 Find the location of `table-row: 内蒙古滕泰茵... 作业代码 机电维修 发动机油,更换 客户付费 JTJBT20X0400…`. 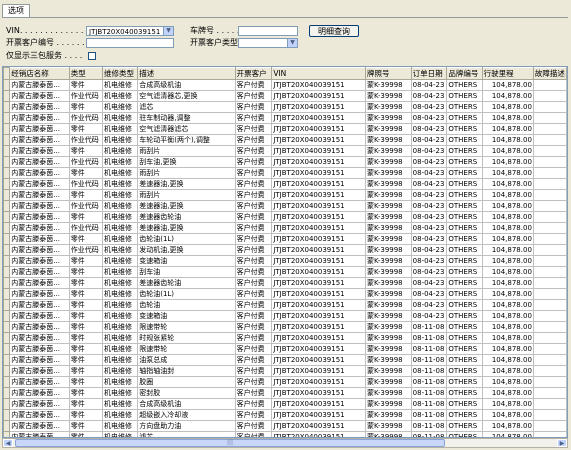

table-row: 内蒙古滕泰茵... 作业代码 机电维修 发动机油,更换 客户付费 JTJBT20X0400… is located at coordinates (285, 250).